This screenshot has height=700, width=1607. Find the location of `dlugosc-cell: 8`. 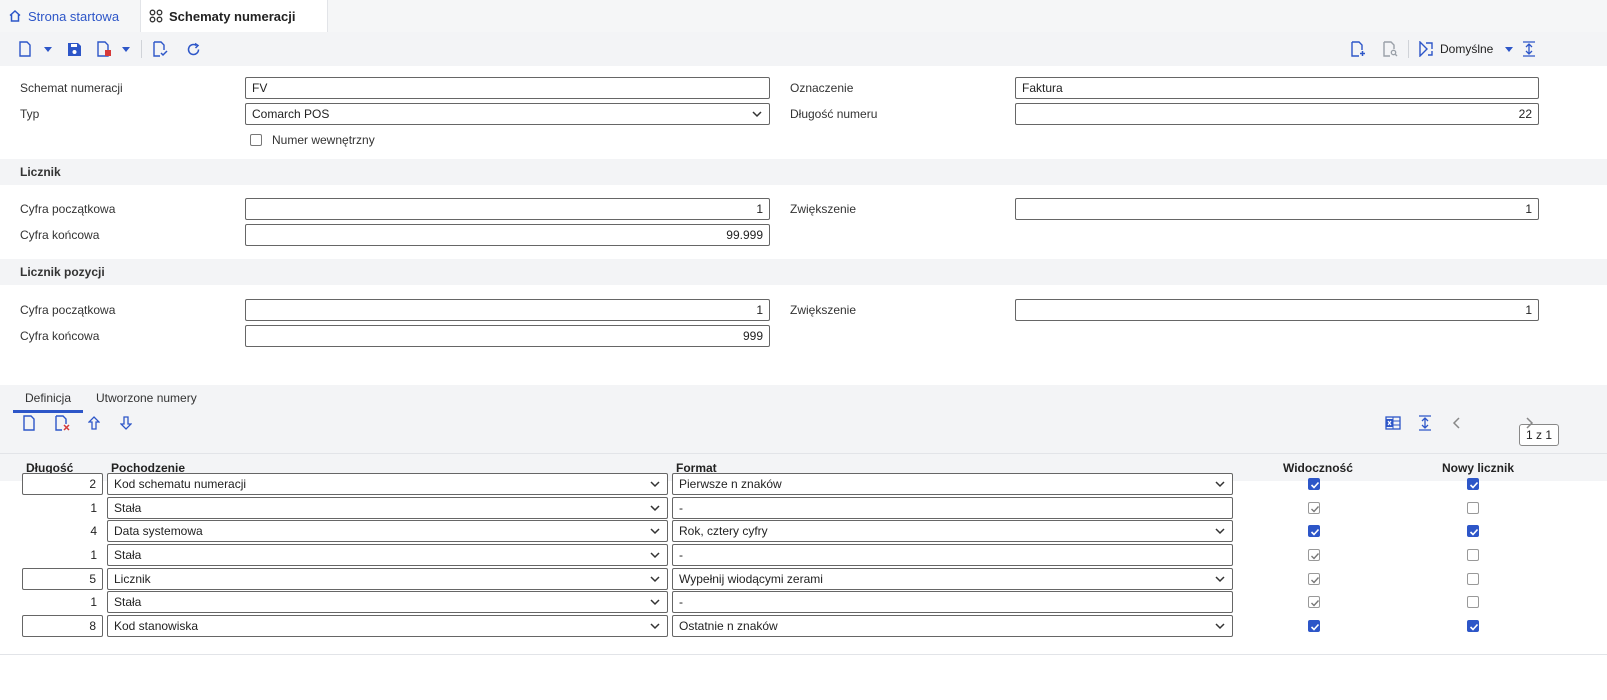

dlugosc-cell: 8 is located at coordinates (62, 626).